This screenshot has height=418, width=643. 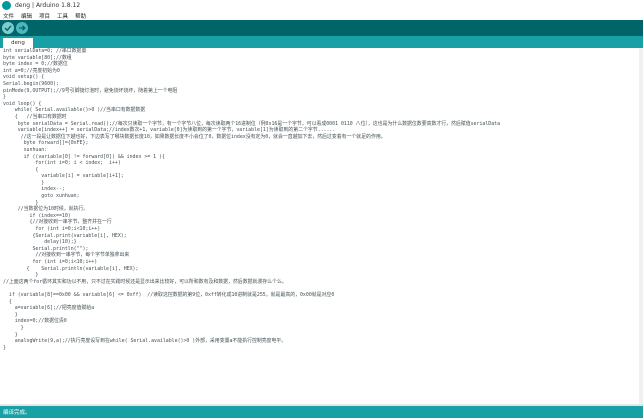 I want to click on checkmark-icon, so click(x=8, y=28).